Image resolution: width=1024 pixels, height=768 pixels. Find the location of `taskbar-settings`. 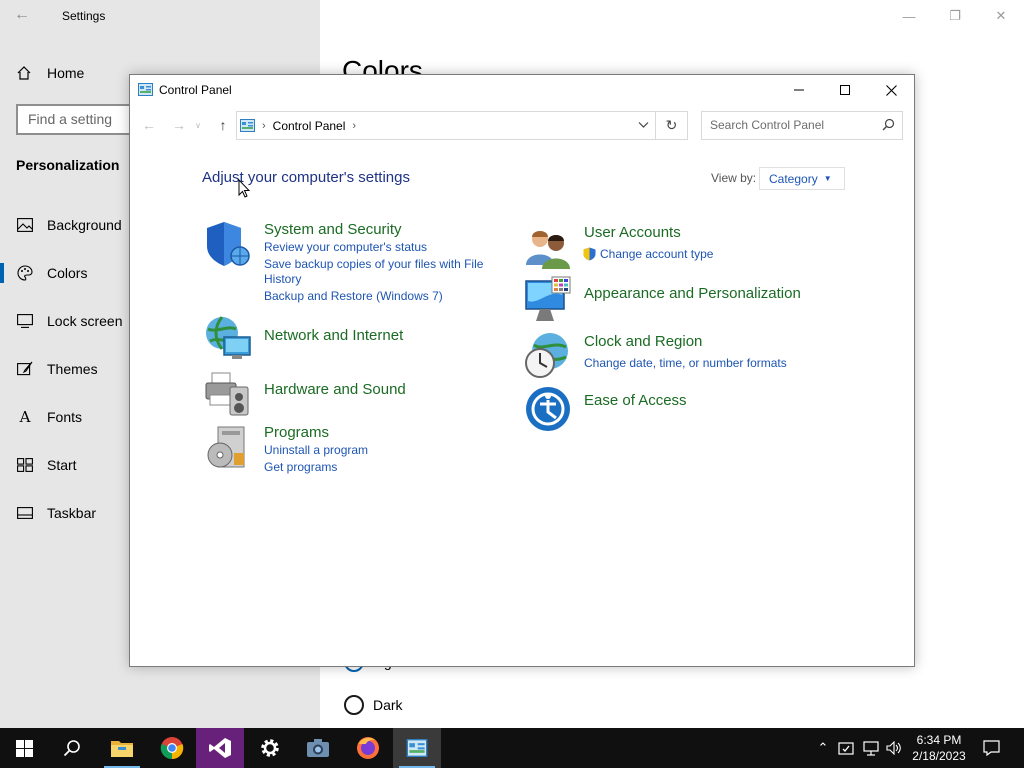

taskbar-settings is located at coordinates (270, 748).